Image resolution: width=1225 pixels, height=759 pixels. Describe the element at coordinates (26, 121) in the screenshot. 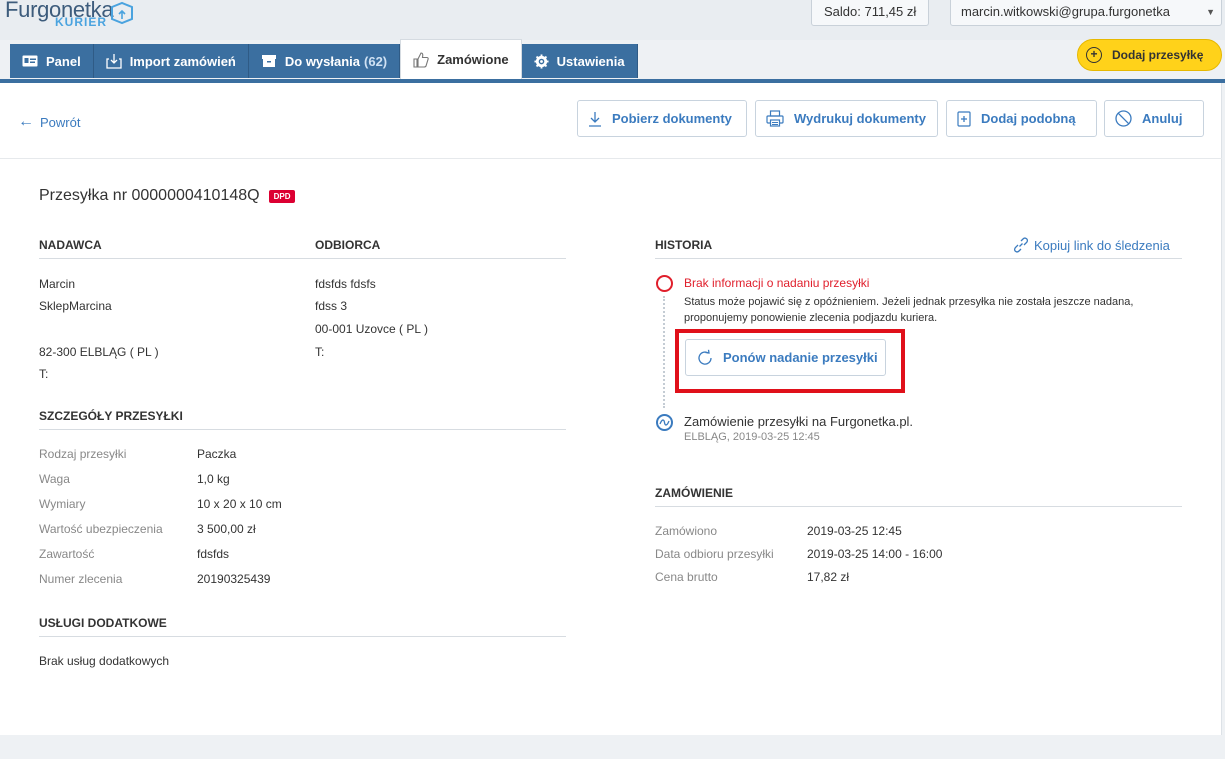

I see `arrow-left-icon: ←` at that location.